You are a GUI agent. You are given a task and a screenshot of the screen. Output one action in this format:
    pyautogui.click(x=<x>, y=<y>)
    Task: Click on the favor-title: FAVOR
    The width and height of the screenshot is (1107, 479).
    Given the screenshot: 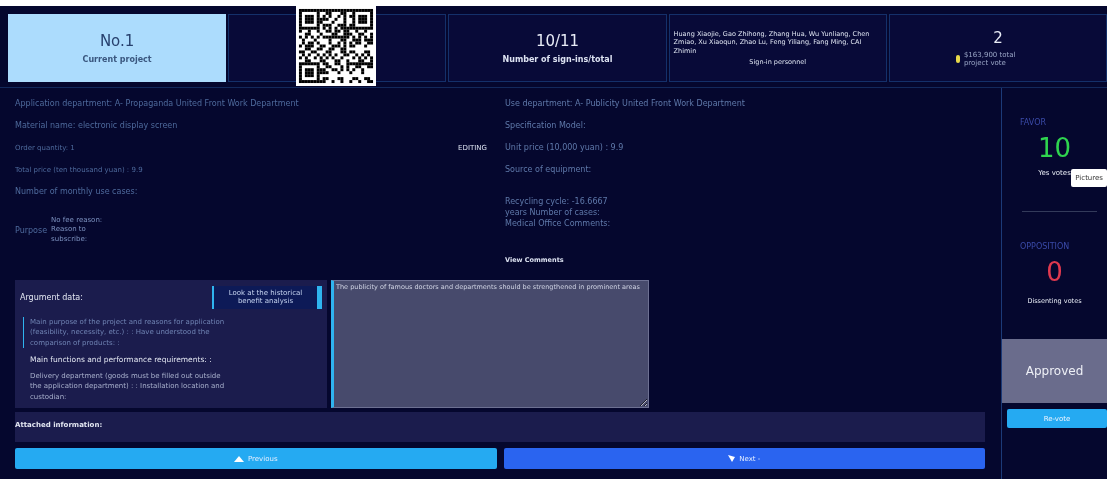 What is the action you would take?
    pyautogui.click(x=1033, y=122)
    